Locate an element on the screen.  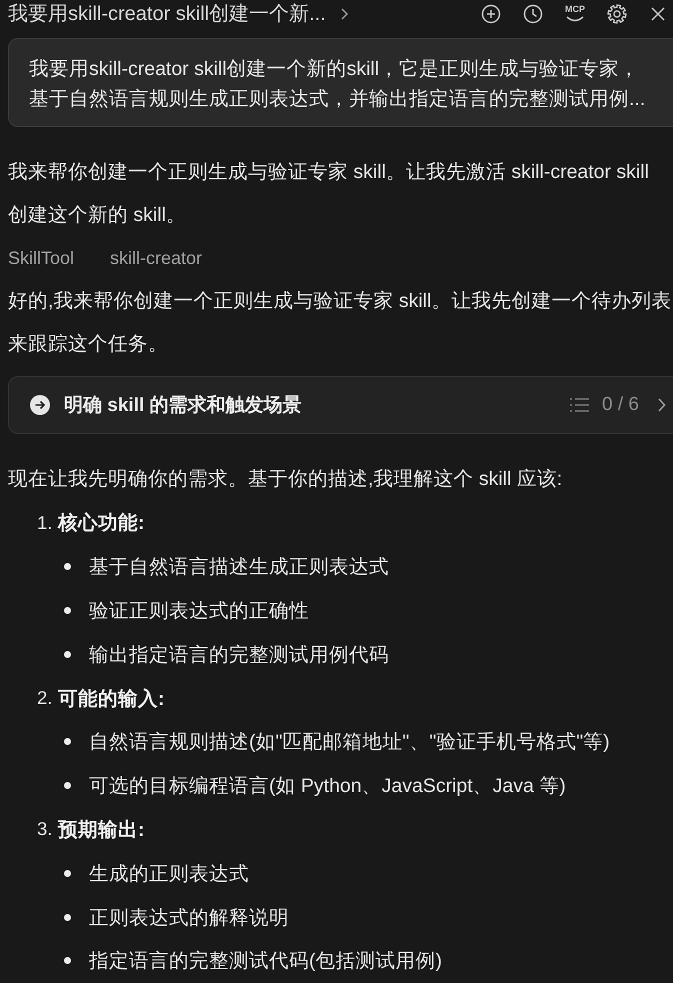
message-text: 好的,我来帮你创建一个正则生成与验证专家 skill。让我先创建一个待办列表 来跟踪这个任务。 is located at coordinates (340, 323).